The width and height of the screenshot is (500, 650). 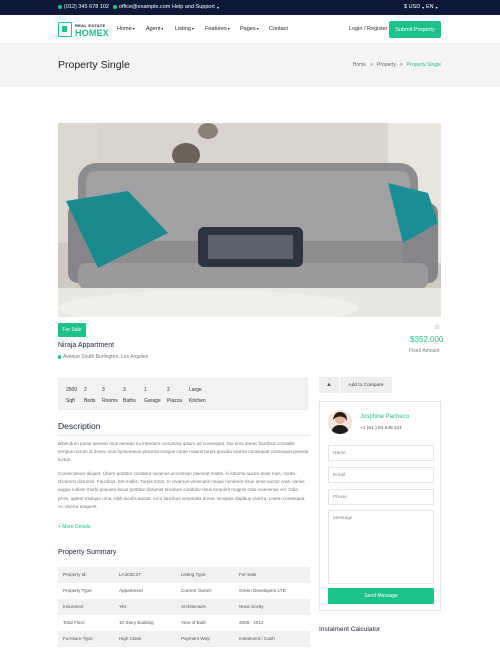 I want to click on nav-label: Pages, so click(x=248, y=29).